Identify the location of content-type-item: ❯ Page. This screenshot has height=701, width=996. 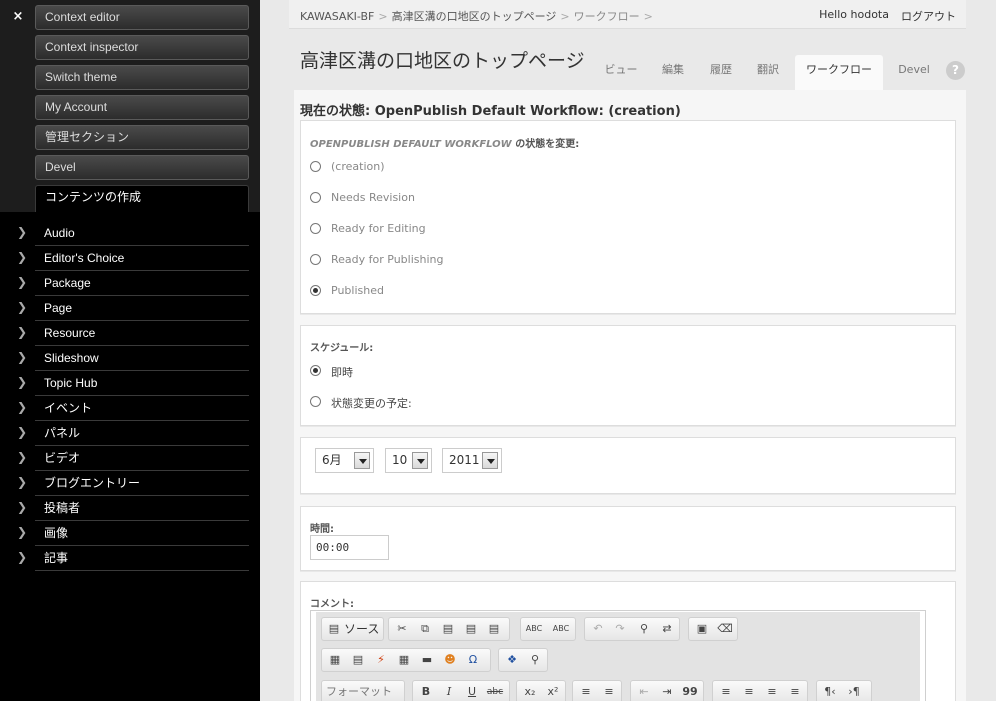
(130, 308).